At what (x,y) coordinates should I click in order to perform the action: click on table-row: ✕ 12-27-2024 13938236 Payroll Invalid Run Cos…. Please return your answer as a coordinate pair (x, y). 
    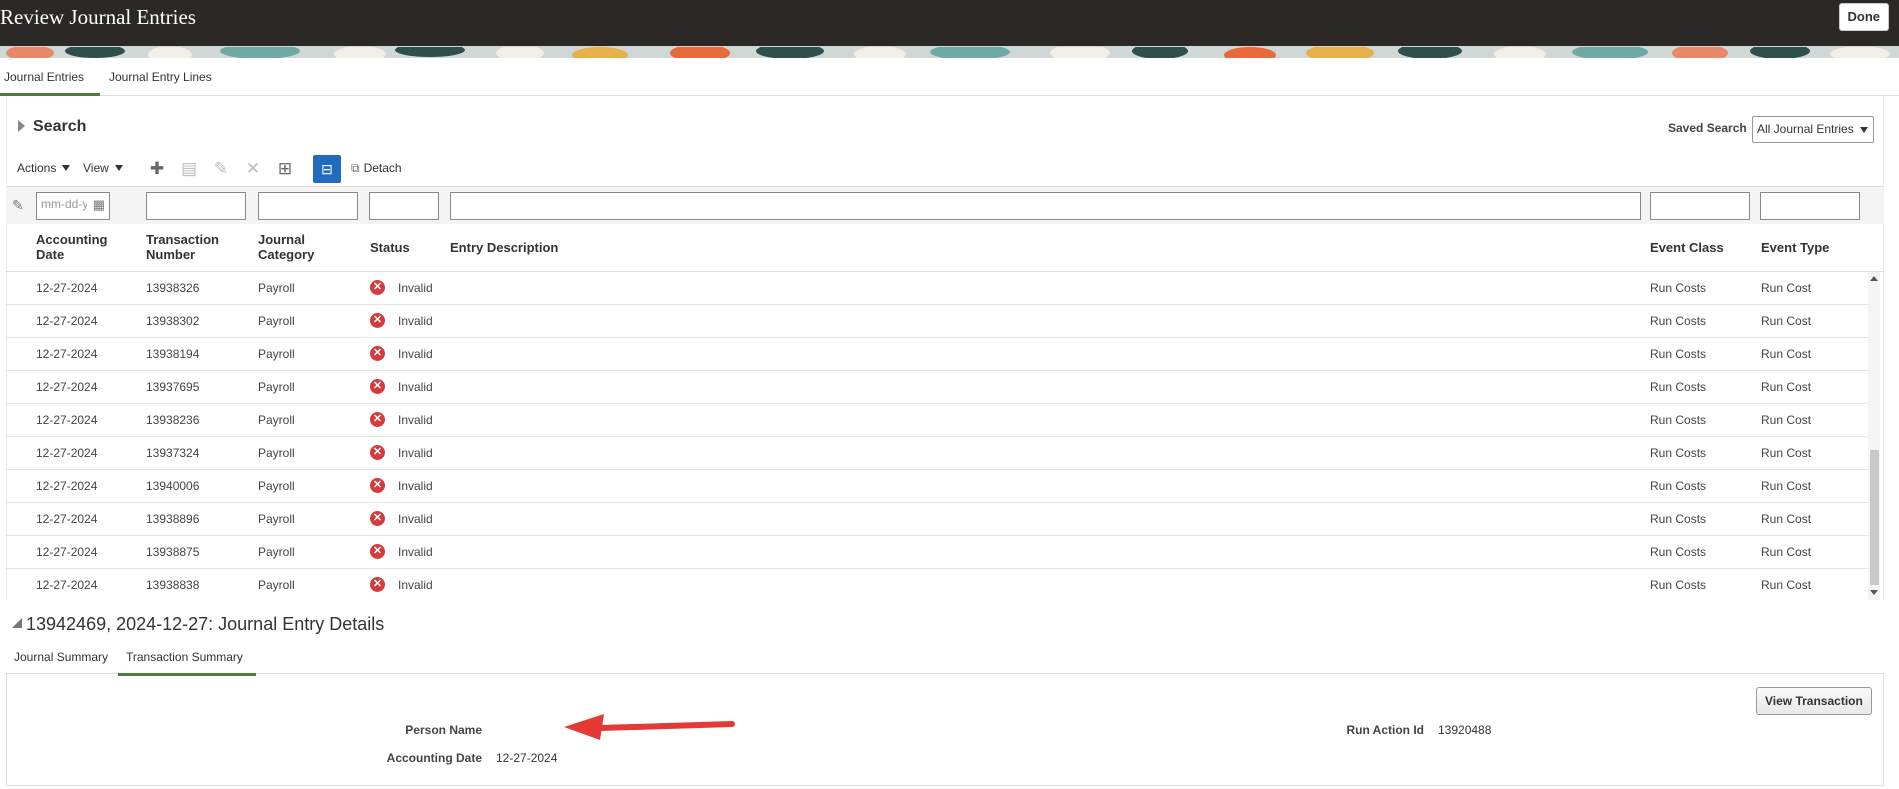
    Looking at the image, I should click on (937, 420).